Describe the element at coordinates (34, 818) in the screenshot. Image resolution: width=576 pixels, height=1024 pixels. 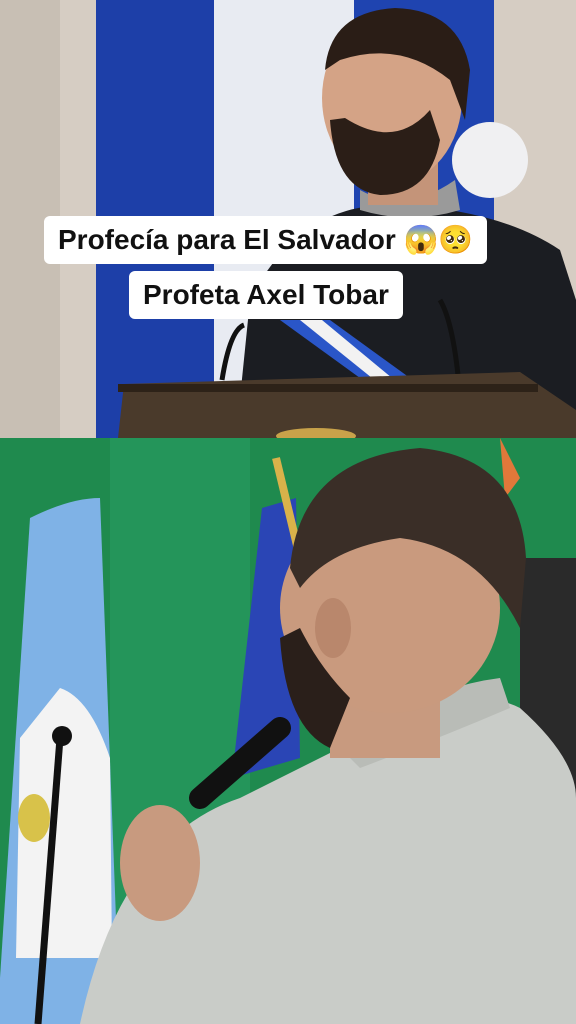
I see `flag-emblem` at that location.